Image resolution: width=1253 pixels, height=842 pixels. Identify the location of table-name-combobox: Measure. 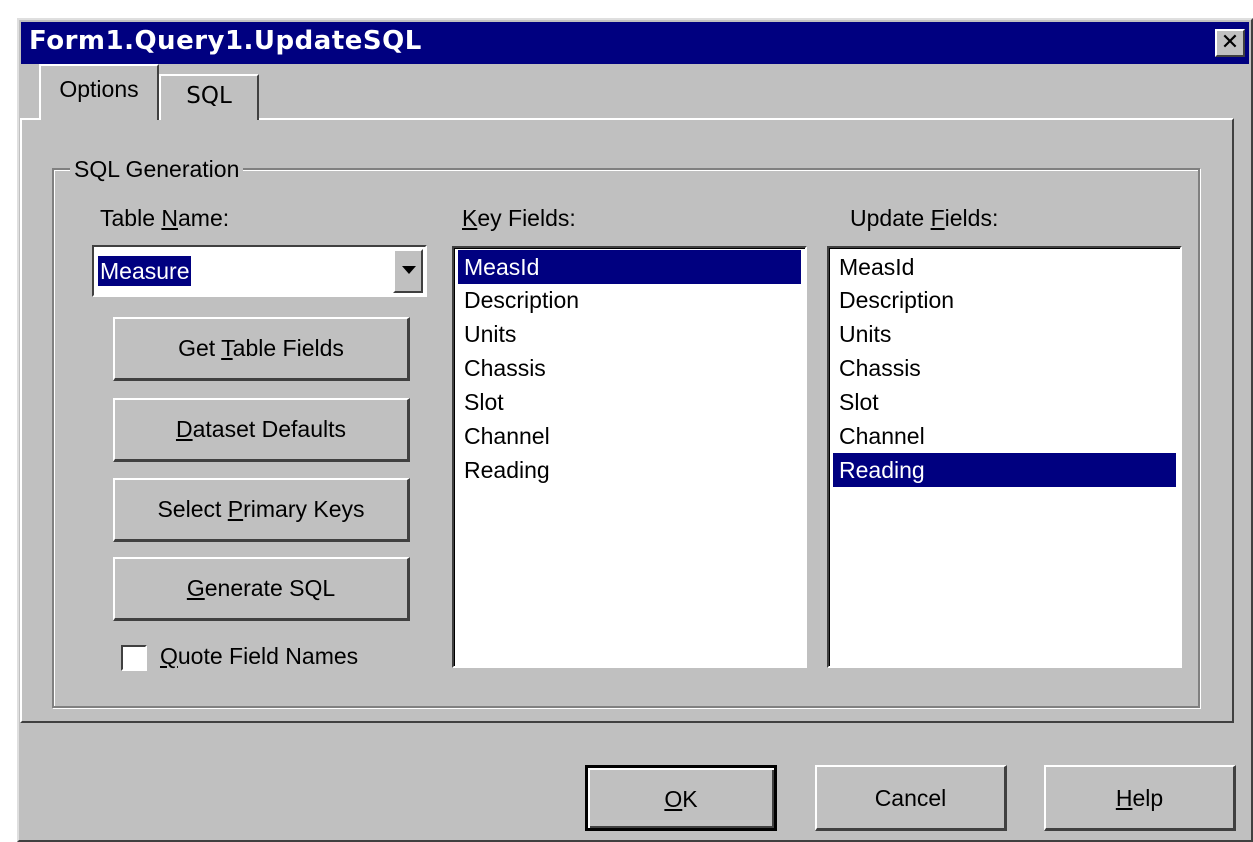
(259, 271).